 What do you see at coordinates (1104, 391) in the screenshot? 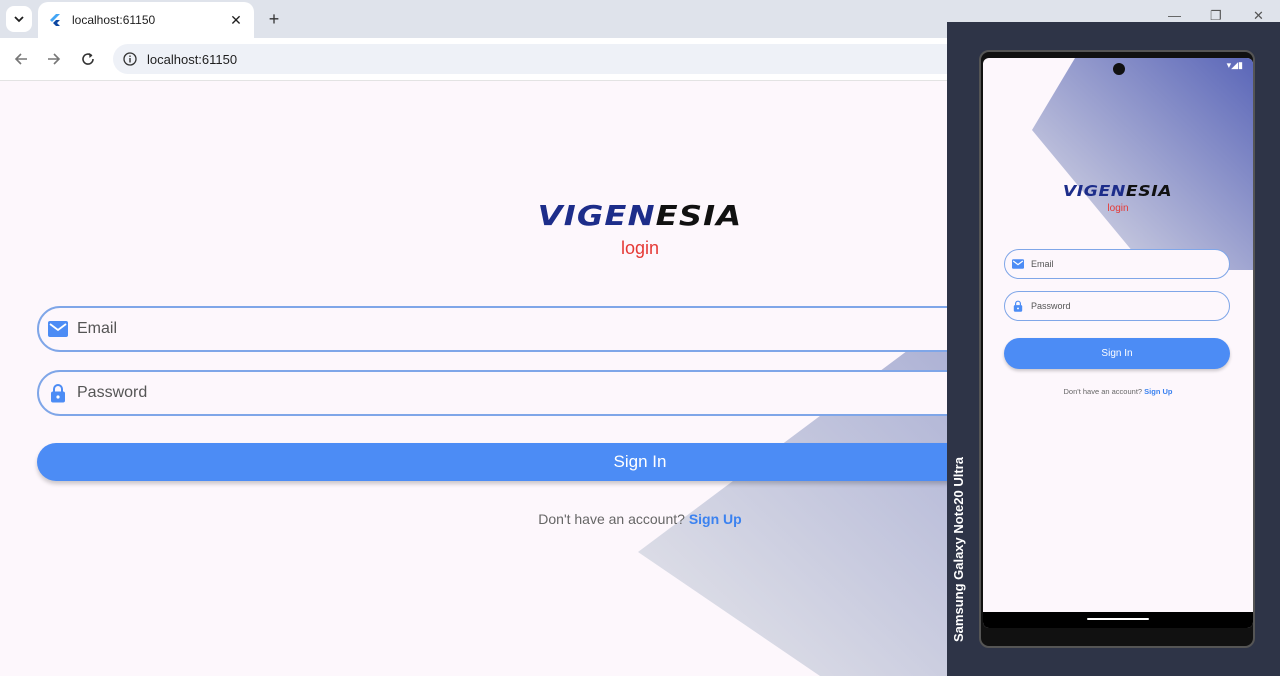
I see `phone-no-account-text: Don't have an account?` at bounding box center [1104, 391].